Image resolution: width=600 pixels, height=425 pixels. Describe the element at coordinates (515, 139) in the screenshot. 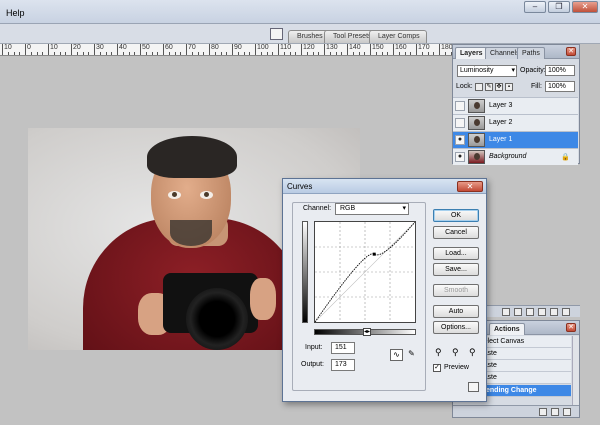

I see `layer-row-layer-1: ● Layer 1` at that location.